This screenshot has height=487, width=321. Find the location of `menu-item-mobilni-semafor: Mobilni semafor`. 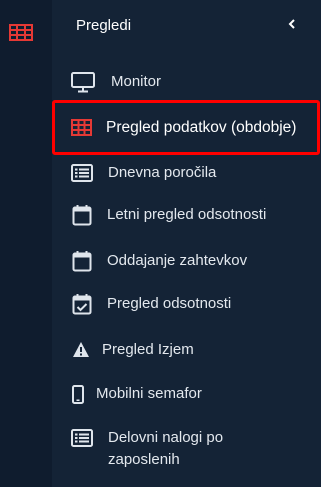

menu-item-mobilni-semafor: Mobilni semafor is located at coordinates (186, 394).